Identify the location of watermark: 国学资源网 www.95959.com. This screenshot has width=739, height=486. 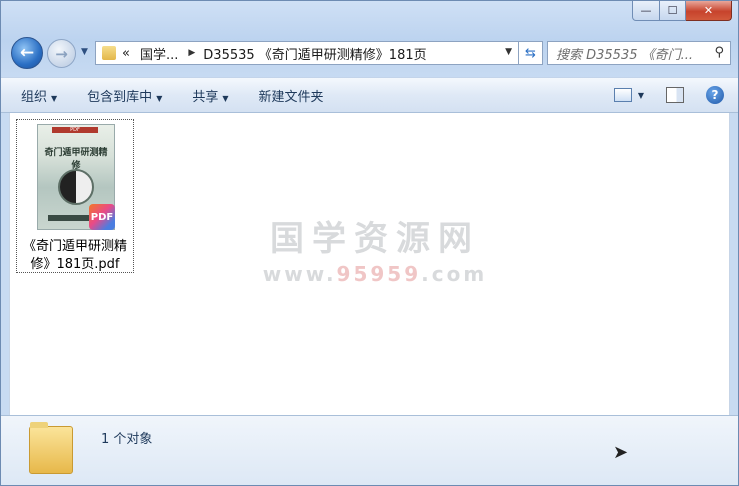
(375, 248).